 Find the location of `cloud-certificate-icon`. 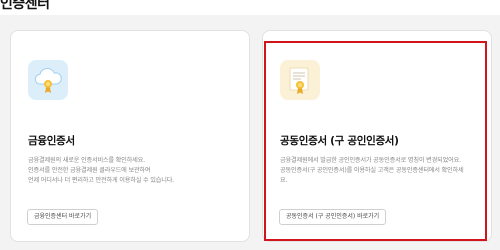

cloud-certificate-icon is located at coordinates (48, 80).